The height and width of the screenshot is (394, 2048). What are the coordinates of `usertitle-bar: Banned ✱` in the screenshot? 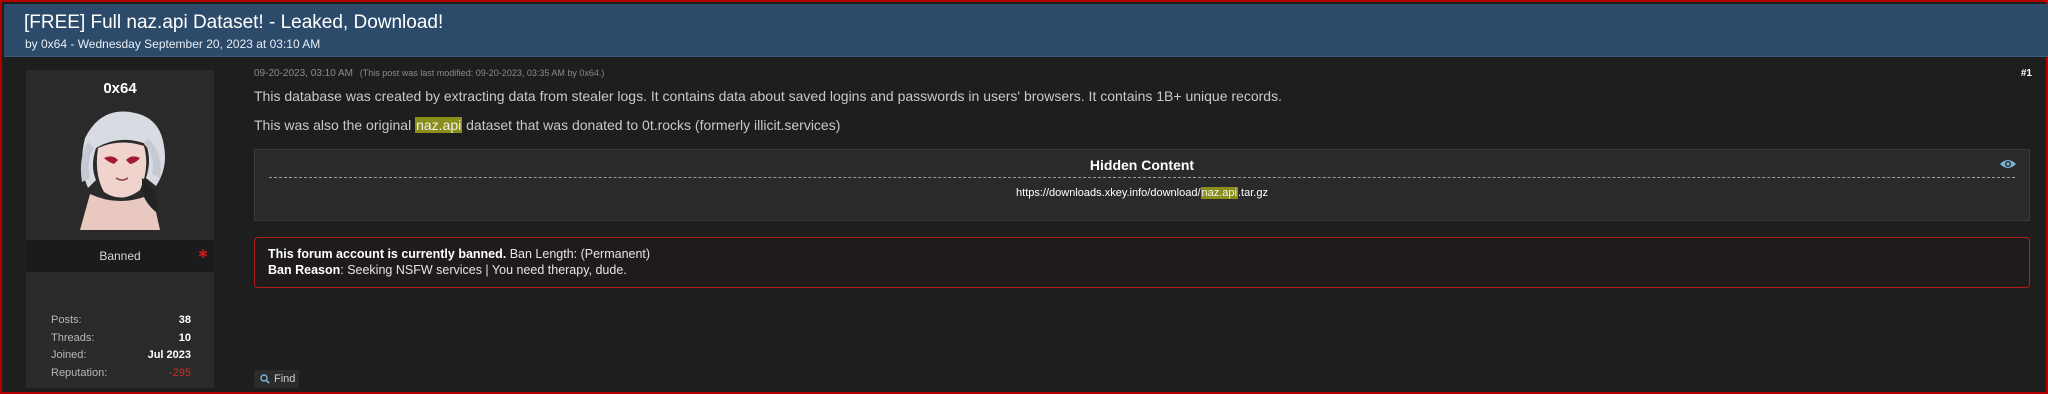 It's located at (120, 256).